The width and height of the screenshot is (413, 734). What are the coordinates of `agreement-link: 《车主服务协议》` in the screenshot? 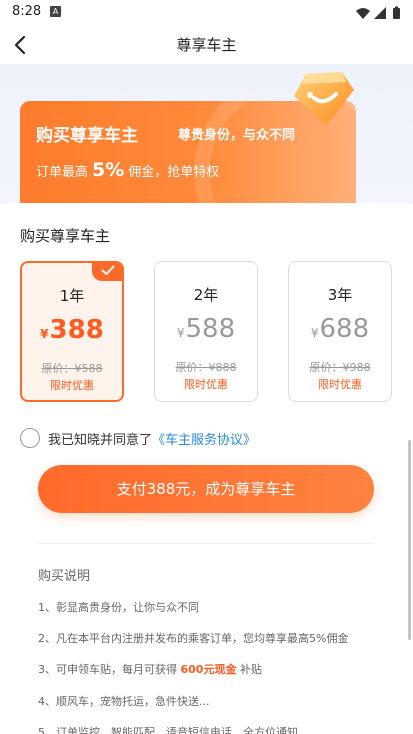 It's located at (204, 438).